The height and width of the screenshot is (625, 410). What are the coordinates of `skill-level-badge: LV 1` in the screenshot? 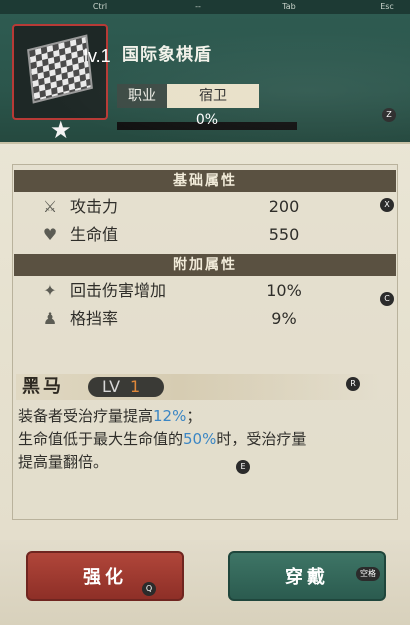 It's located at (126, 387).